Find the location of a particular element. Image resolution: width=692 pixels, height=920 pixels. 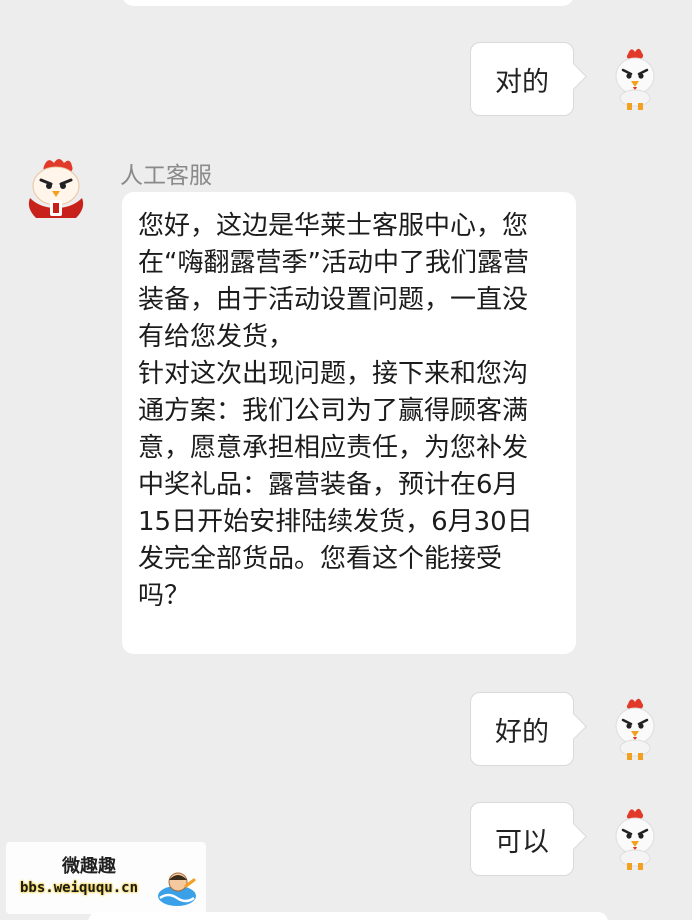

message-text: 好的 is located at coordinates (522, 732).